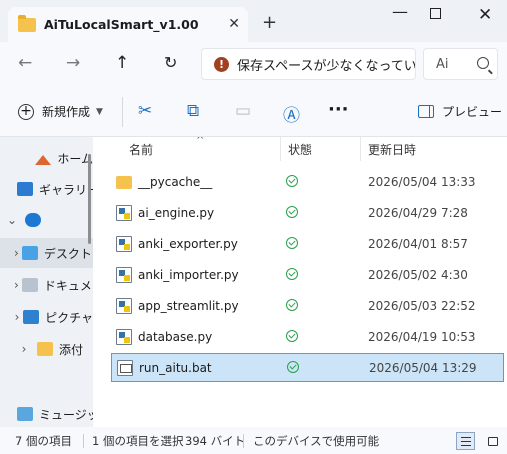  What do you see at coordinates (122, 63) in the screenshot?
I see `up-arrow-icon: ↑` at bounding box center [122, 63].